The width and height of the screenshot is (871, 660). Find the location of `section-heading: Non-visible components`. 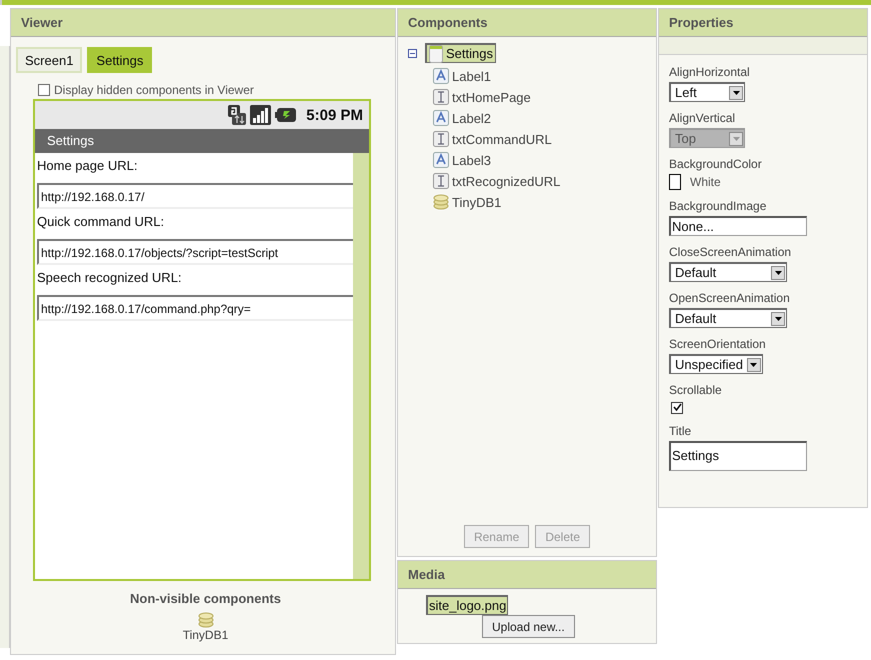

section-heading: Non-visible components is located at coordinates (205, 598).